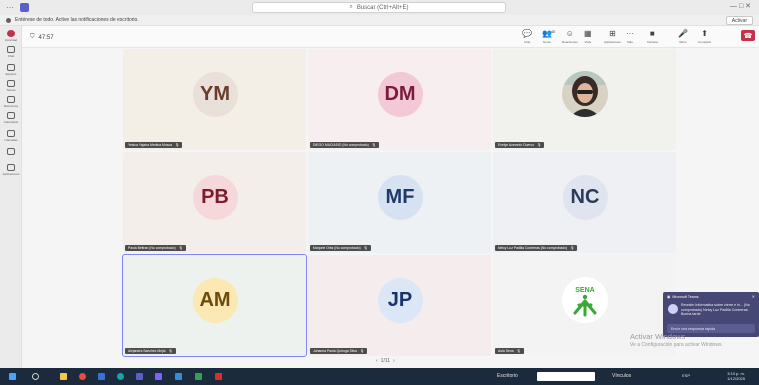 The width and height of the screenshot is (759, 385). What do you see at coordinates (120, 376) in the screenshot?
I see `edge-icon` at bounding box center [120, 376].